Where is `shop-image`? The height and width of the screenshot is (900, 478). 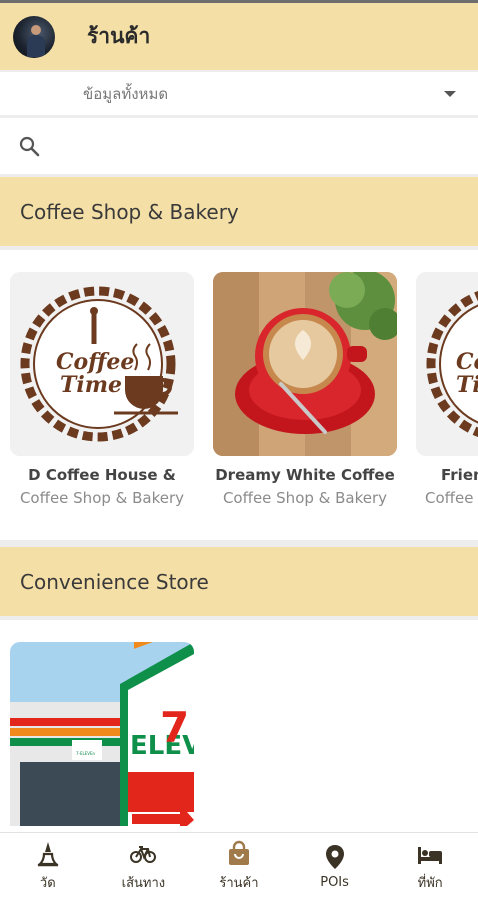
shop-image is located at coordinates (305, 364).